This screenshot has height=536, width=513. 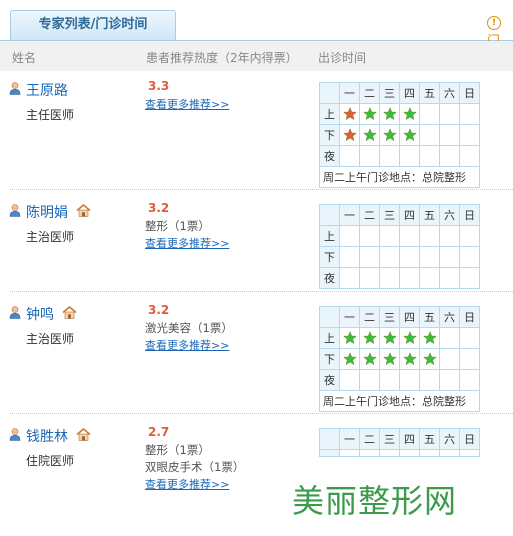 I want to click on vote-tag: 激光美容（1票）, so click(x=189, y=328).